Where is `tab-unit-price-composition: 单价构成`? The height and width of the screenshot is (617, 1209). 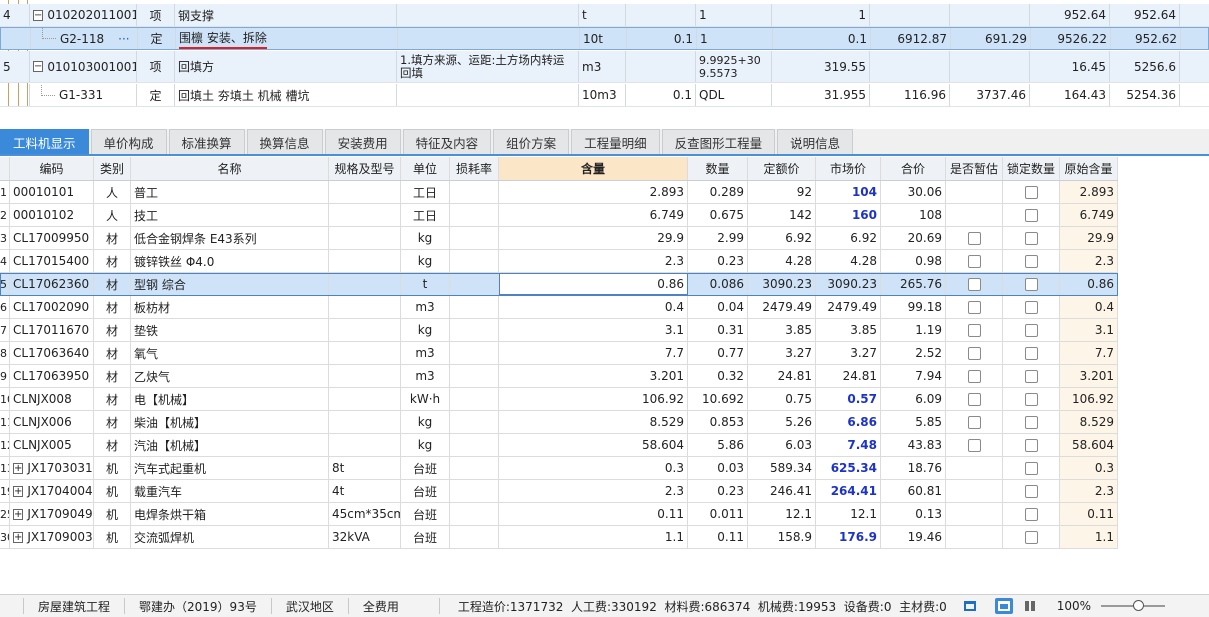
tab-unit-price-composition: 单价构成 is located at coordinates (128, 141).